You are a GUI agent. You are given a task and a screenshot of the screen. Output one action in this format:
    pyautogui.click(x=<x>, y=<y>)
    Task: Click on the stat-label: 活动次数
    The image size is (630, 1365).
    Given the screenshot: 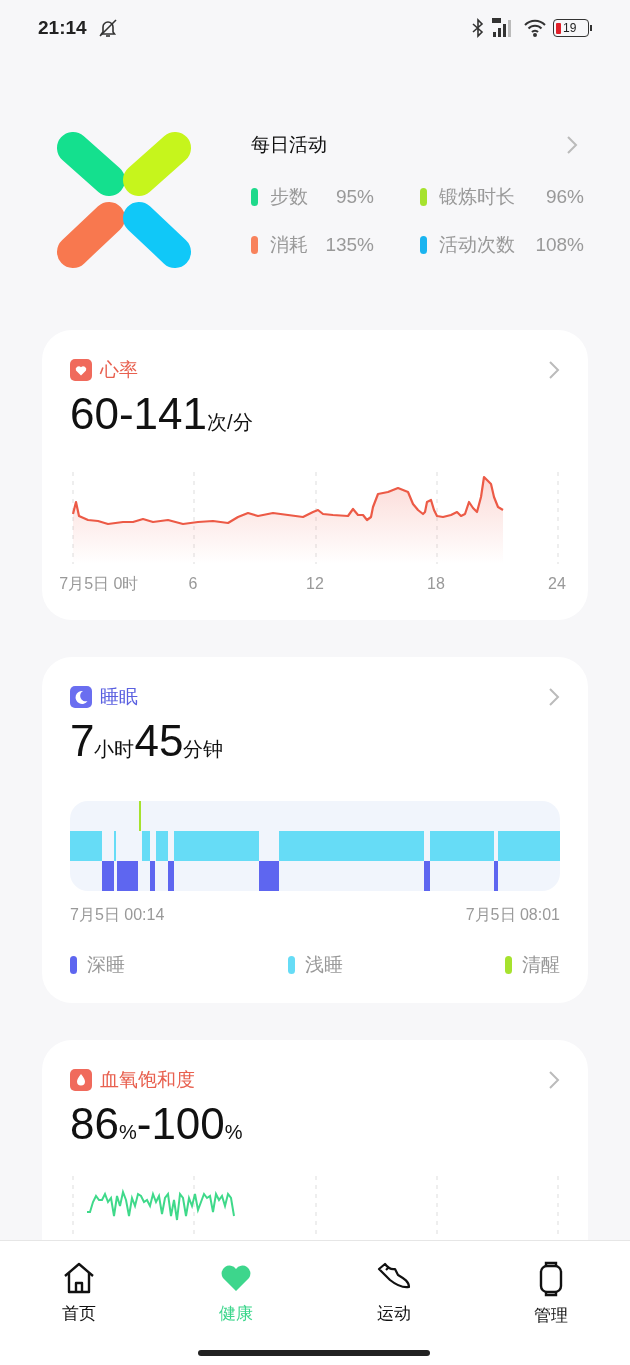 What is the action you would take?
    pyautogui.click(x=477, y=244)
    